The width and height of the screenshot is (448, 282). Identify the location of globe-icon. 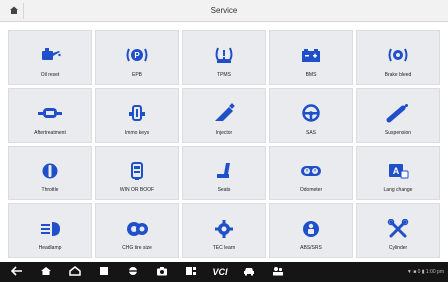
(133, 272).